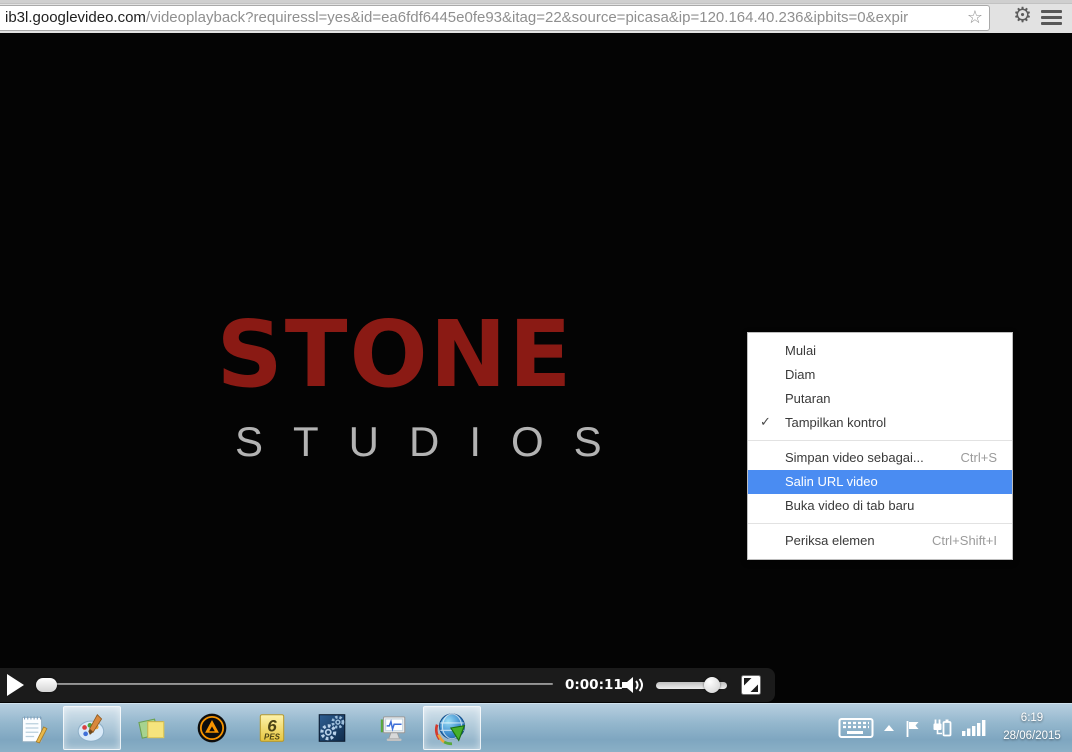 This screenshot has width=1072, height=752. What do you see at coordinates (1051, 19) in the screenshot?
I see `browser-menu-button` at bounding box center [1051, 19].